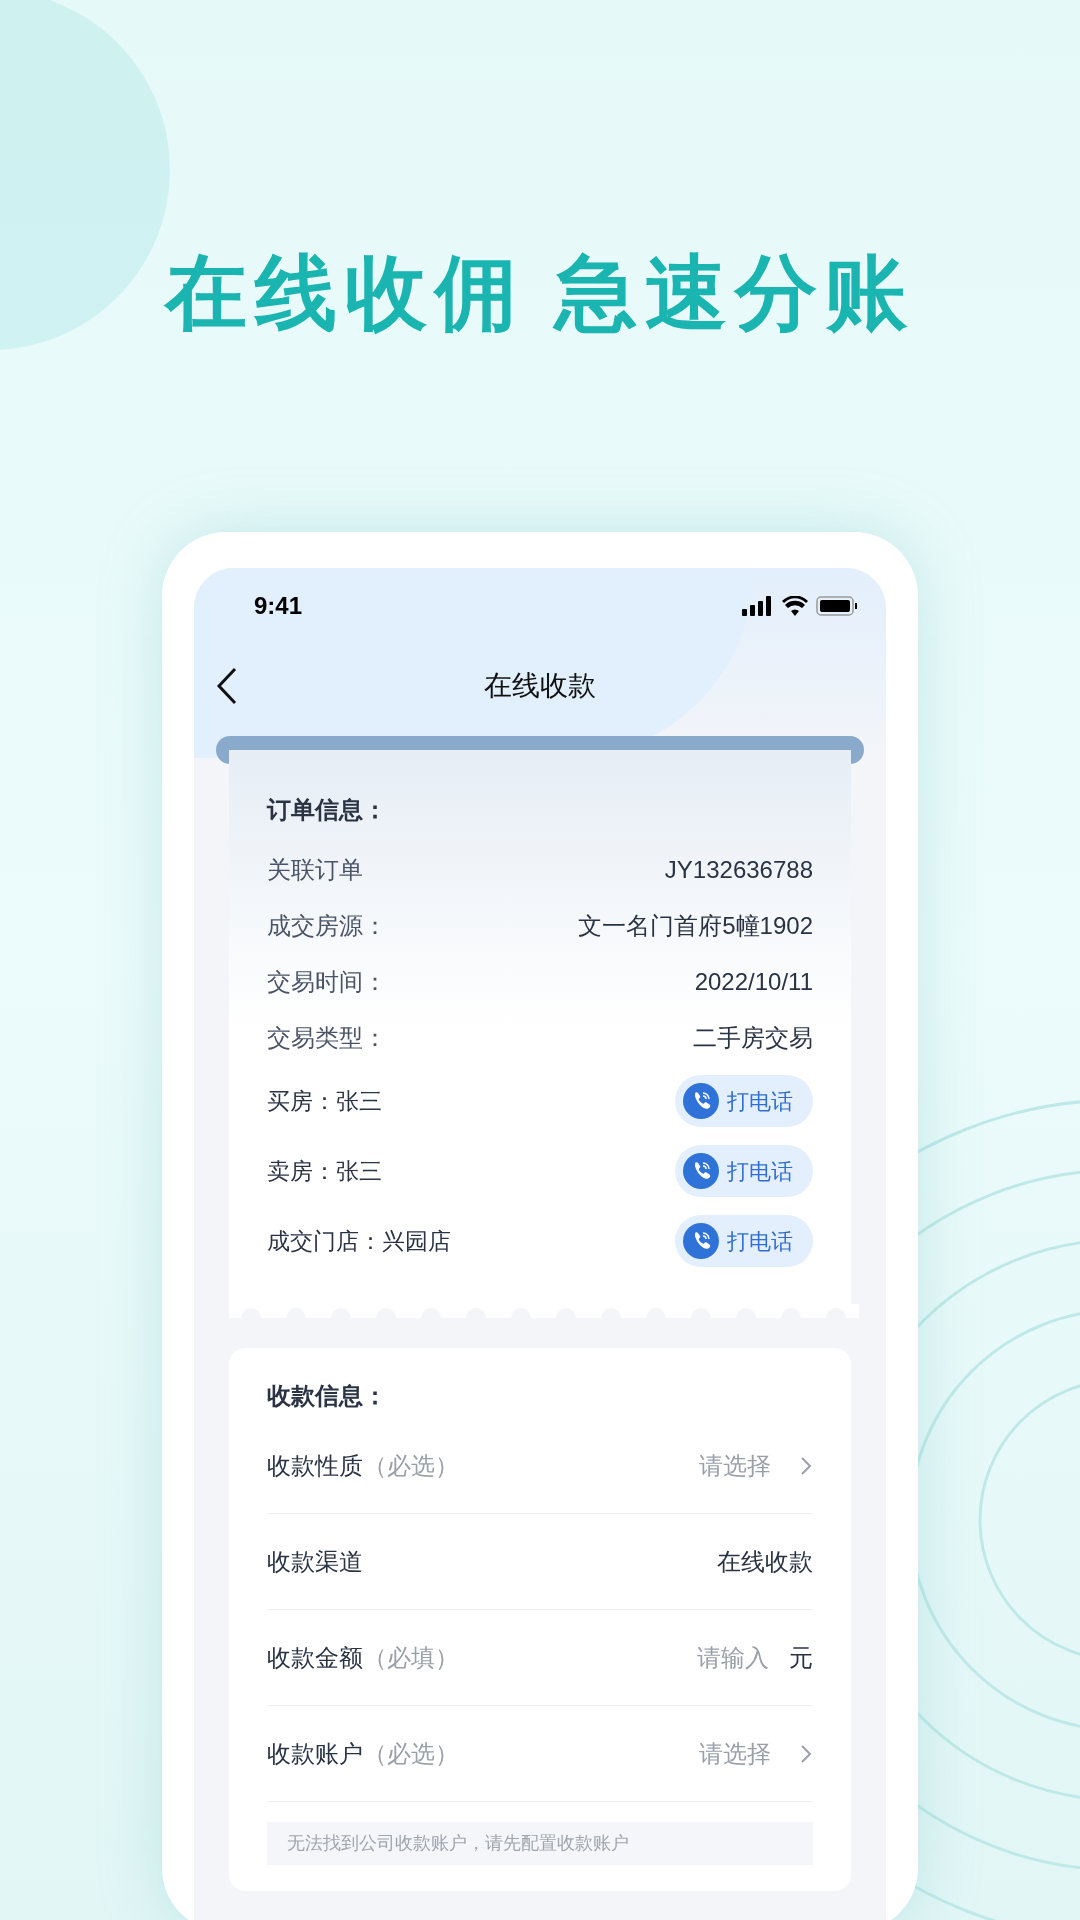 This screenshot has width=1080, height=1920. Describe the element at coordinates (758, 606) in the screenshot. I see `signal-icon` at that location.